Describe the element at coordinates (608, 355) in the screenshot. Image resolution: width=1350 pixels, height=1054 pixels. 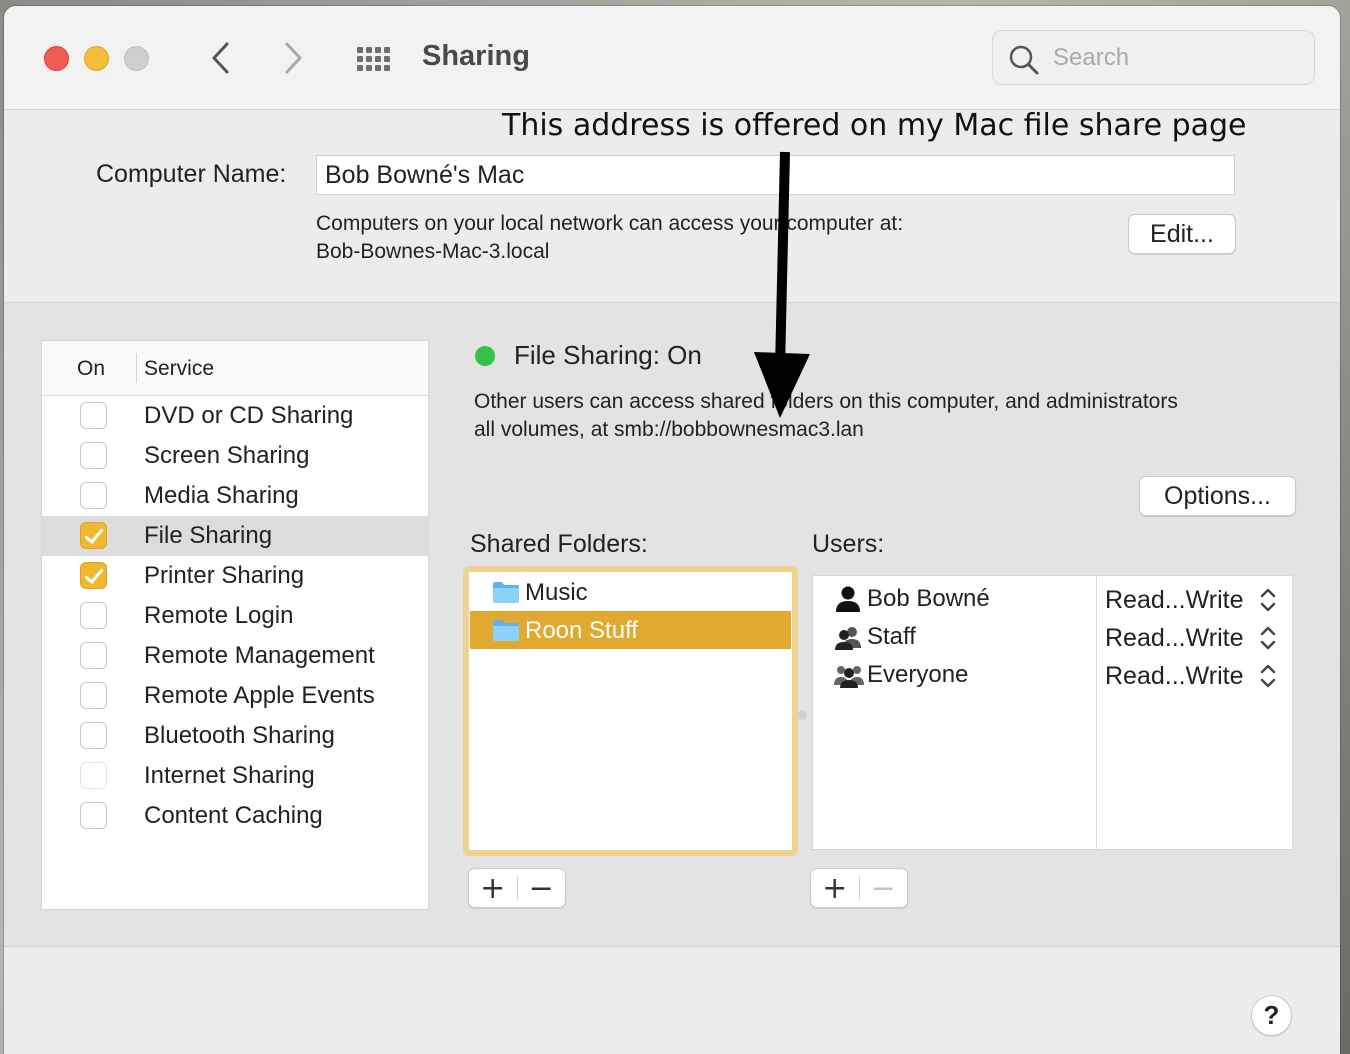
I see `file-sharing-status: File Sharing: On` at that location.